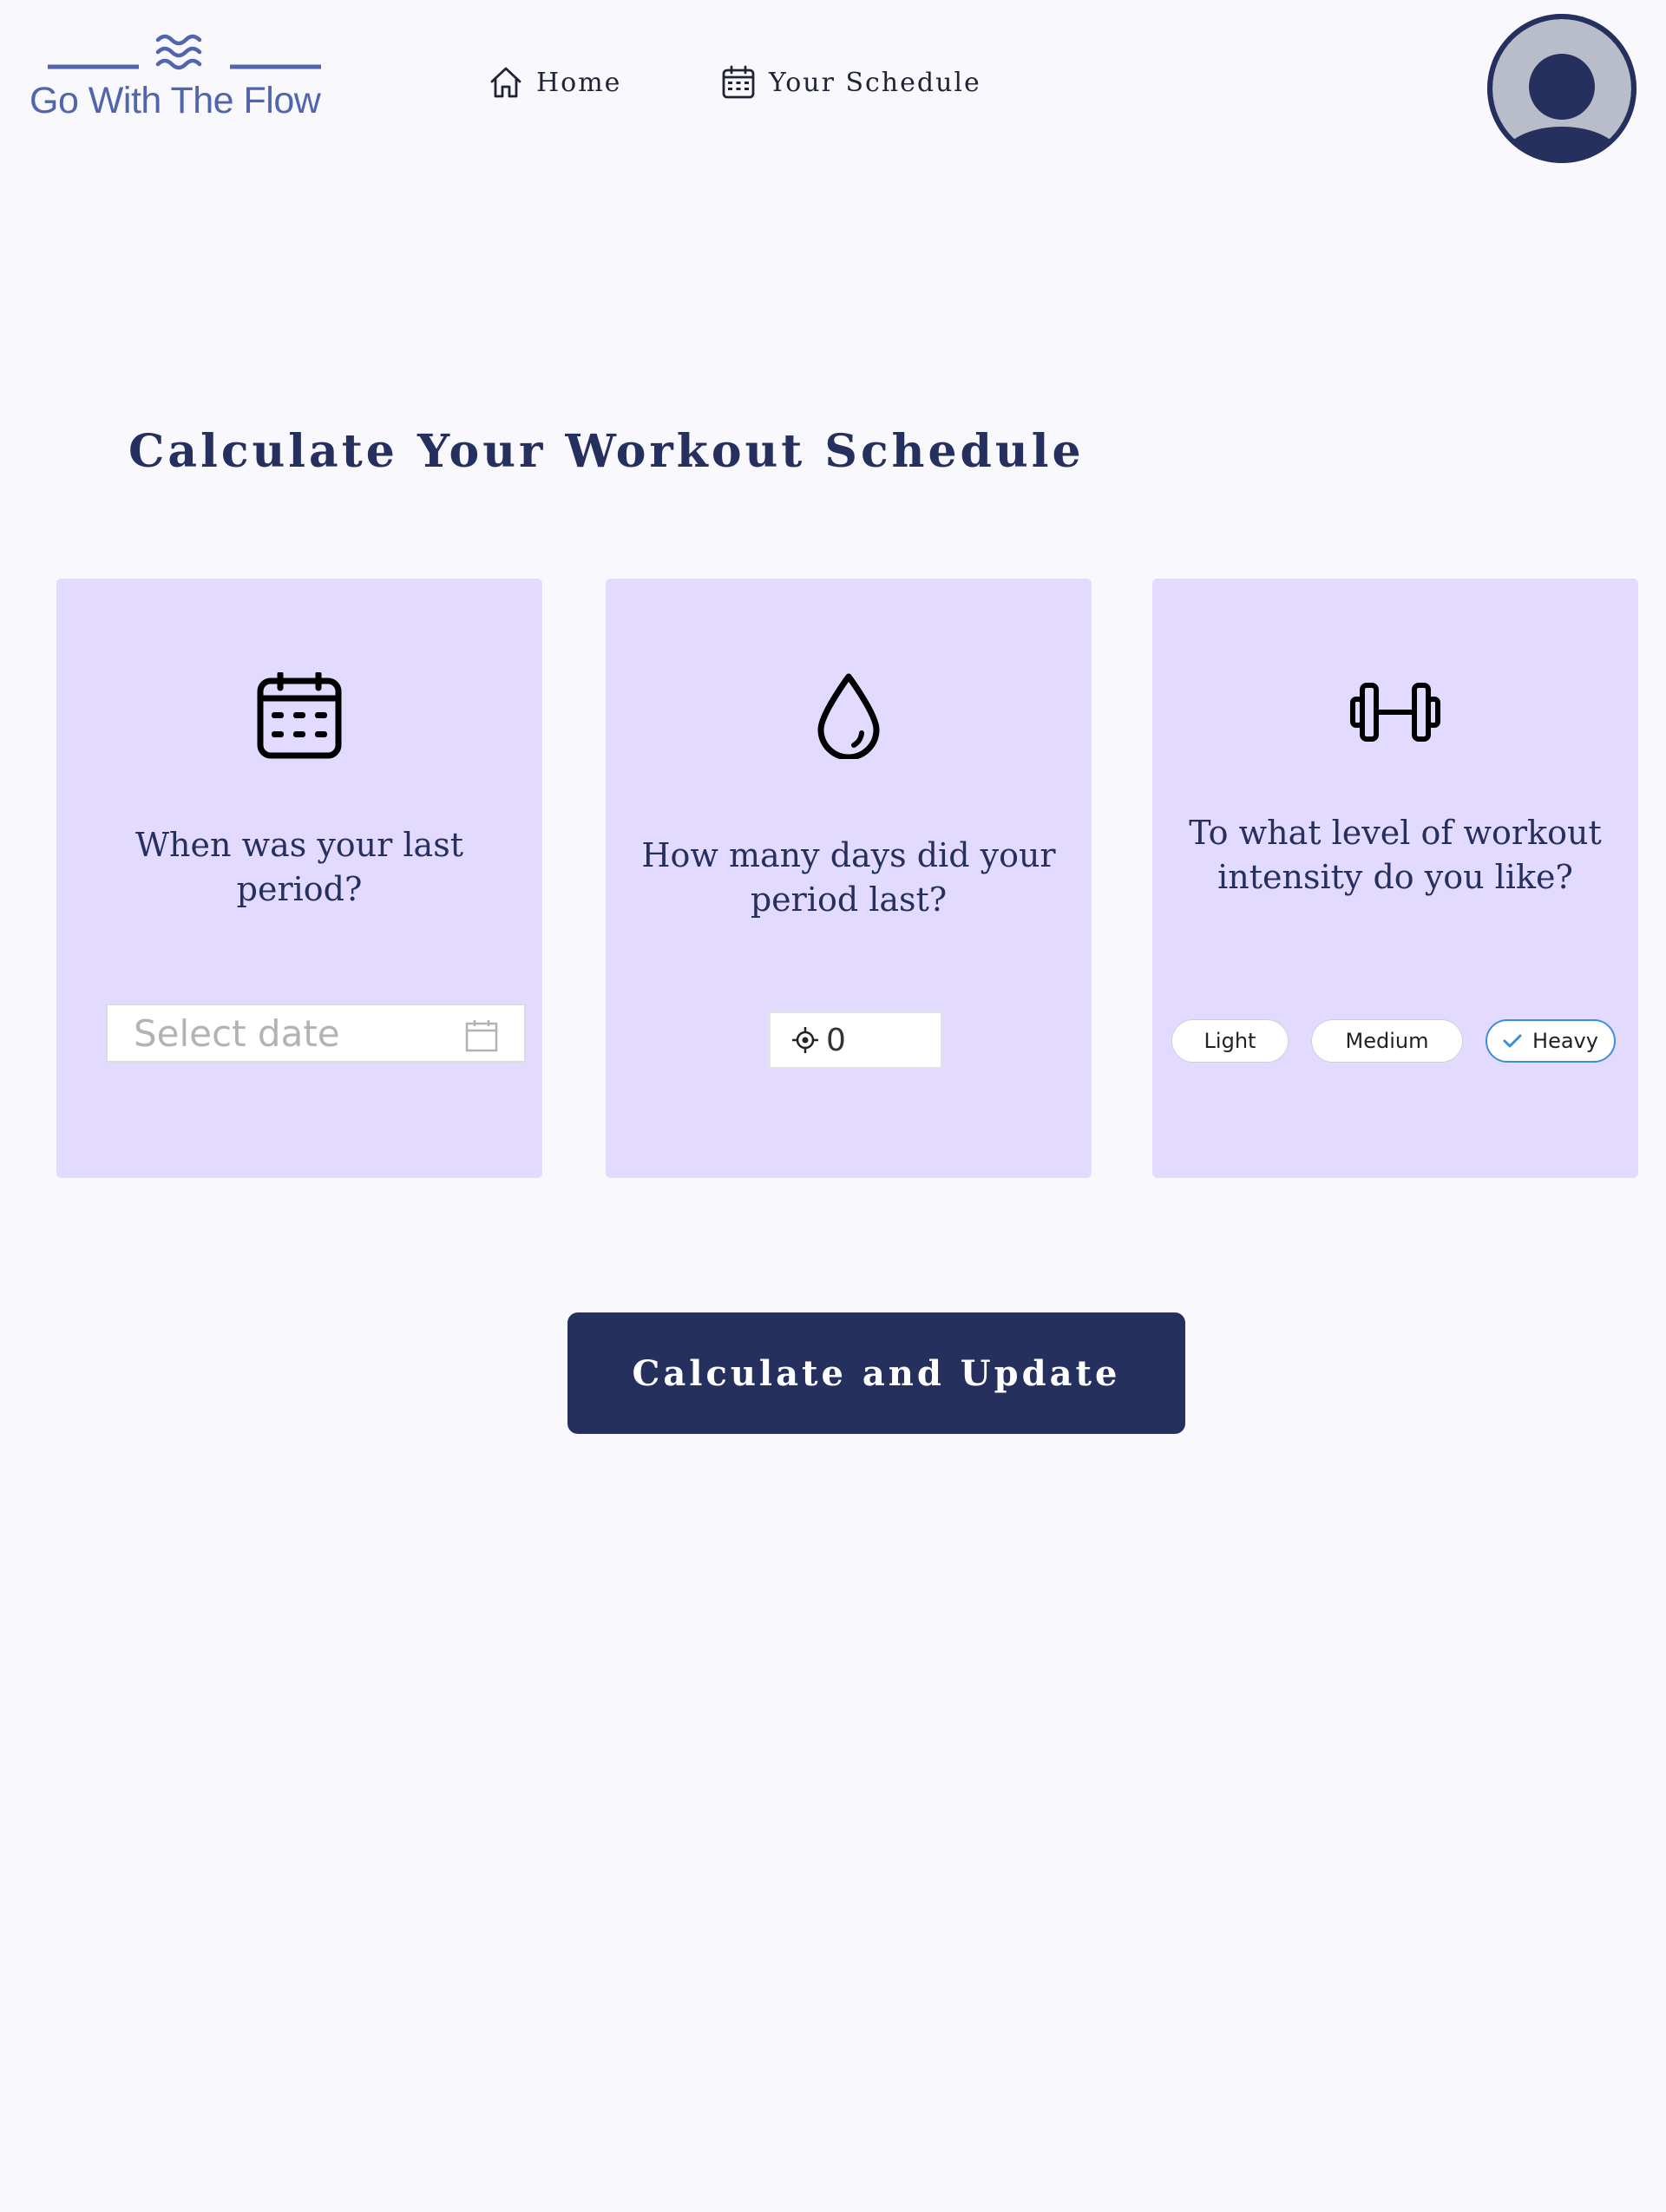 The width and height of the screenshot is (1666, 2212). Describe the element at coordinates (805, 1040) in the screenshot. I see `crosshair-icon` at that location.